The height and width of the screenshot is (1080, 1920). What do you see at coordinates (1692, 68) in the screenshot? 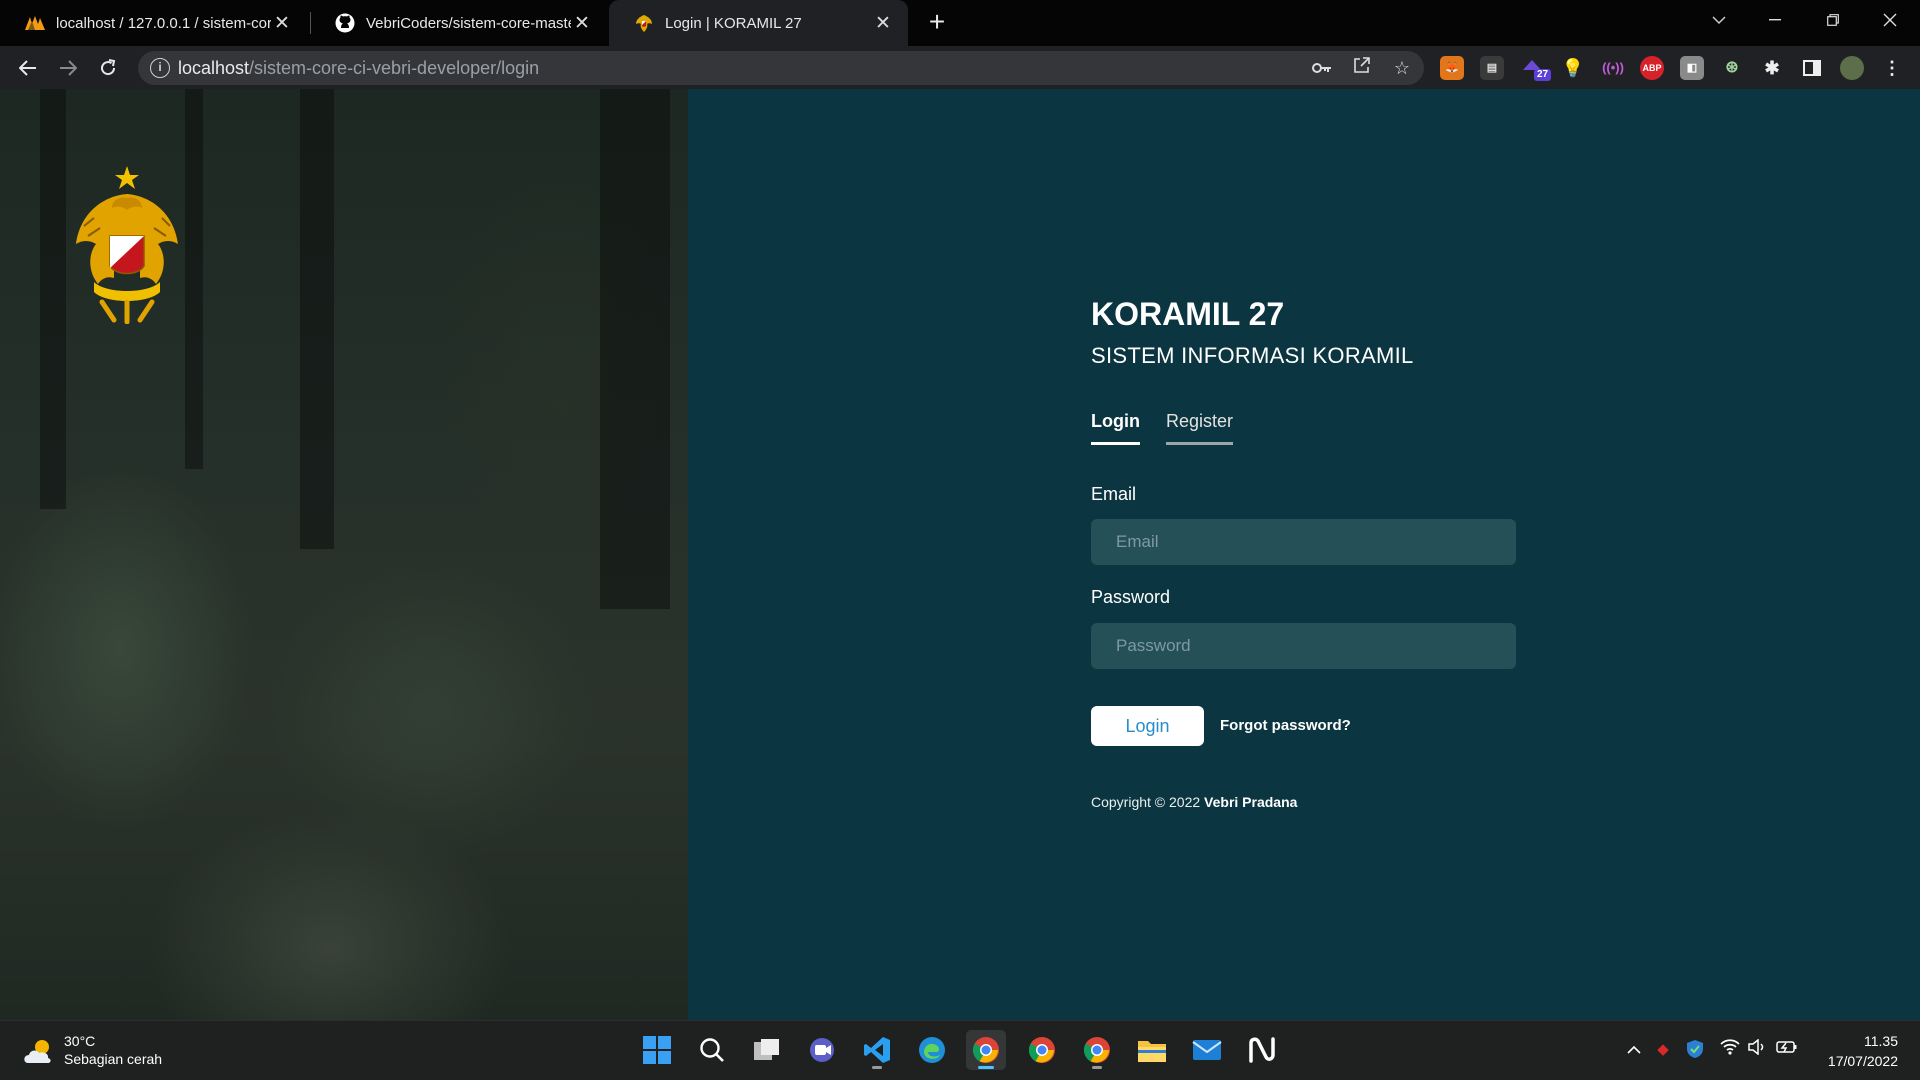
I see `tool-extension-icon: ◧` at bounding box center [1692, 68].